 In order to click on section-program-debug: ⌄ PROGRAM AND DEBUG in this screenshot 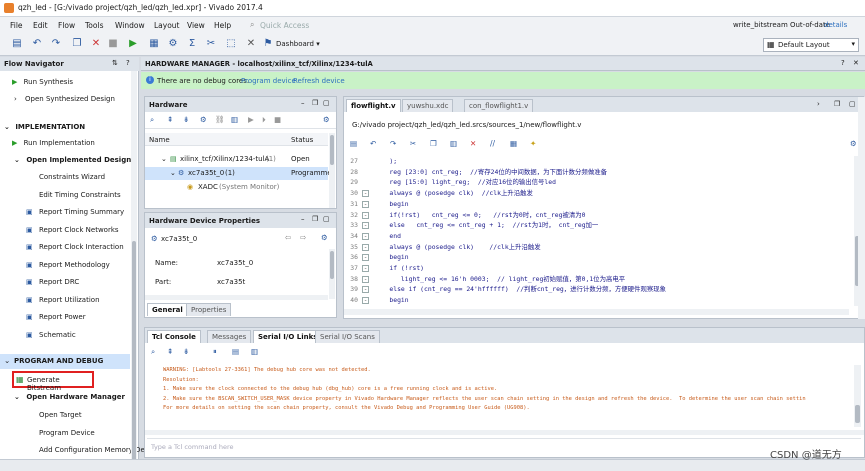, I will do `click(65, 361)`.